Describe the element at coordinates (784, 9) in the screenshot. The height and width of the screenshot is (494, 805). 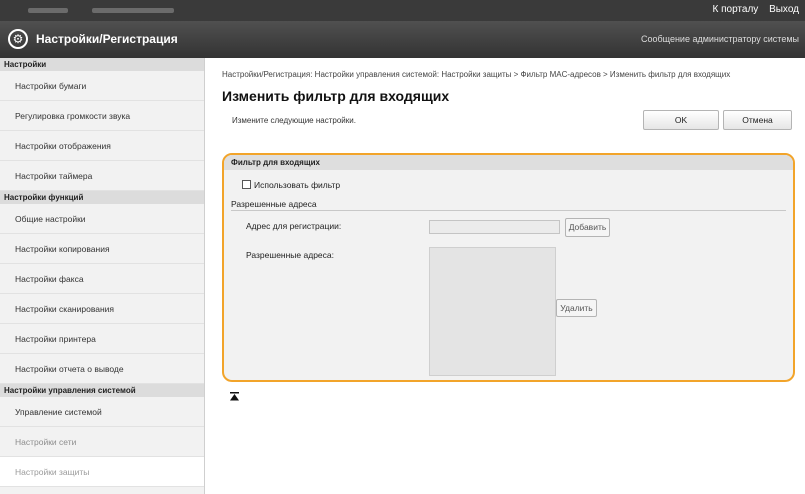
I see `logout-link: Выход` at that location.